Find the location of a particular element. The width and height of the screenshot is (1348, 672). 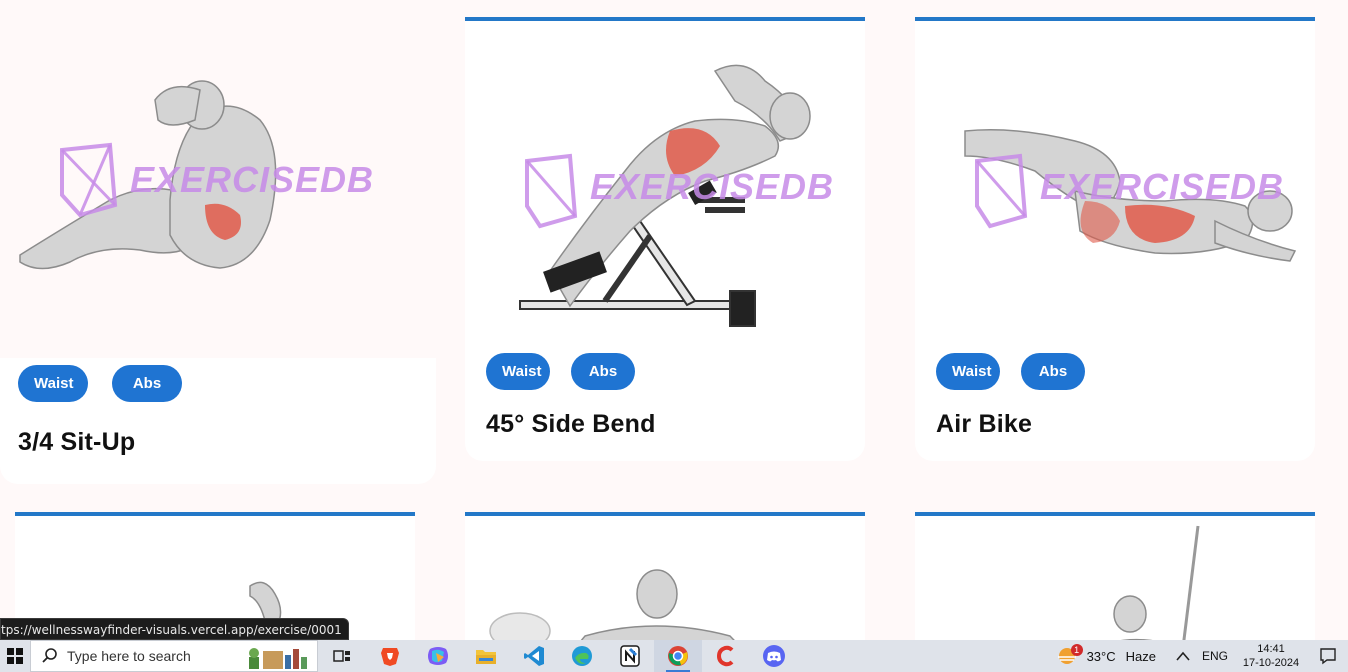

weather-alert-badge: 1 is located at coordinates (1076, 650).